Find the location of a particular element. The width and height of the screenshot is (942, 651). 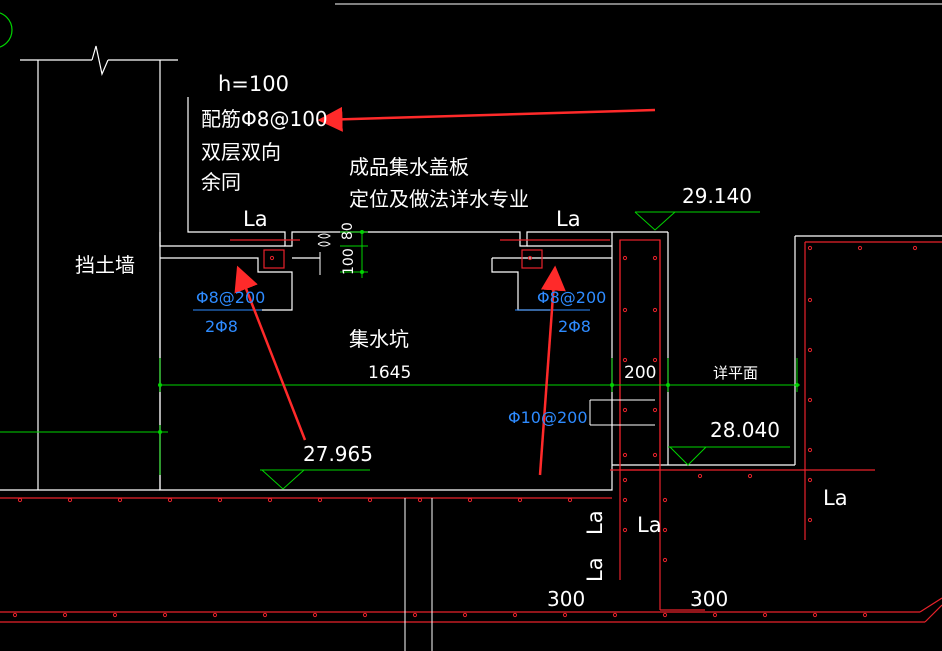

dimension-200: 200 is located at coordinates (640, 373).